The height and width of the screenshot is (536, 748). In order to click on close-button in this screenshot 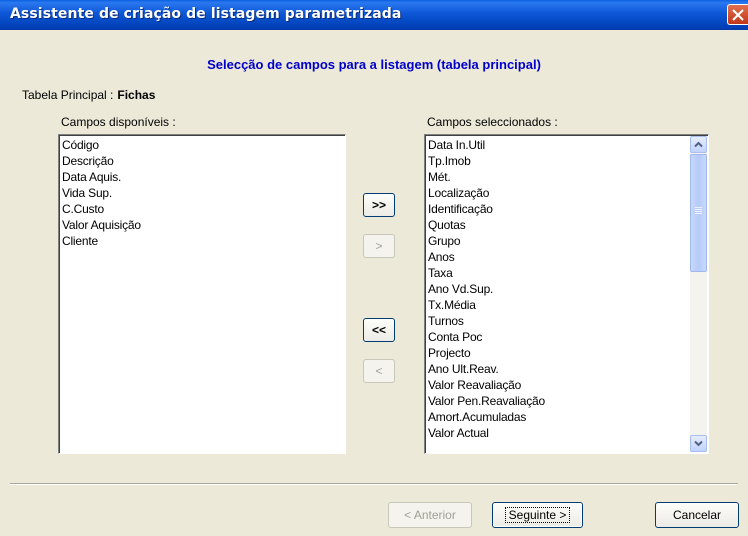, I will do `click(737, 14)`.